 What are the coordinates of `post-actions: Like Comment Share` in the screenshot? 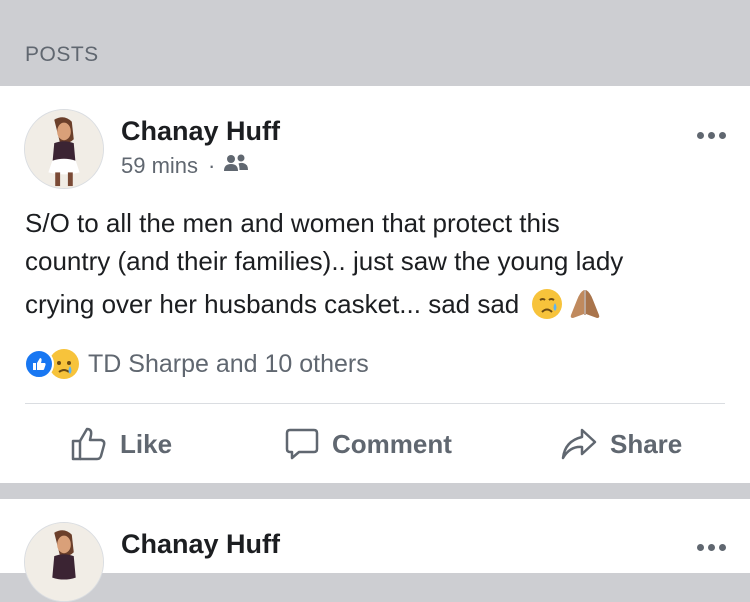 It's located at (375, 444).